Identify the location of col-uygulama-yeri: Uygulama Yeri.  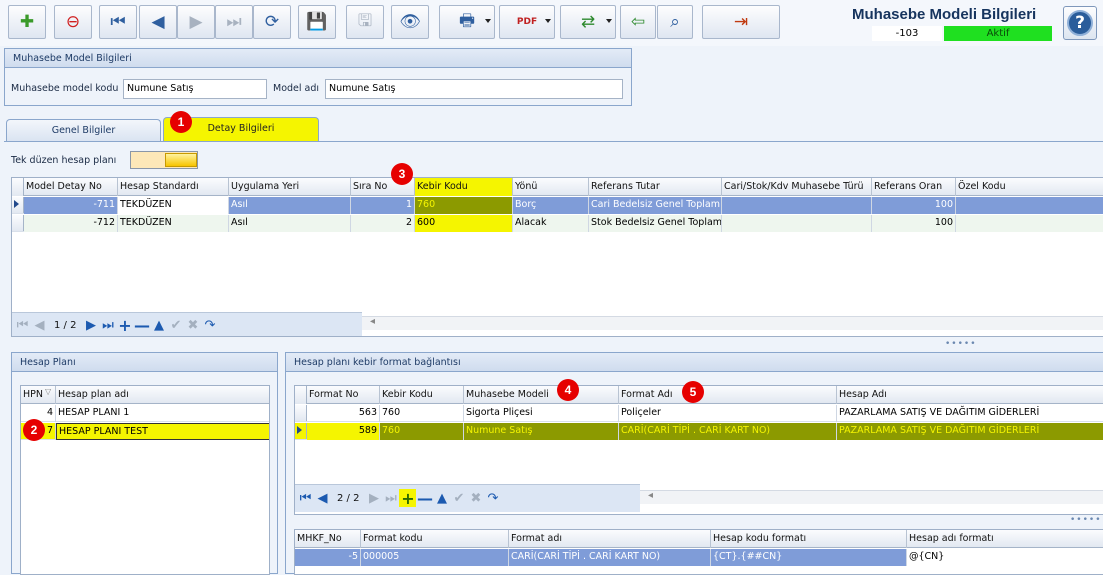
(290, 187).